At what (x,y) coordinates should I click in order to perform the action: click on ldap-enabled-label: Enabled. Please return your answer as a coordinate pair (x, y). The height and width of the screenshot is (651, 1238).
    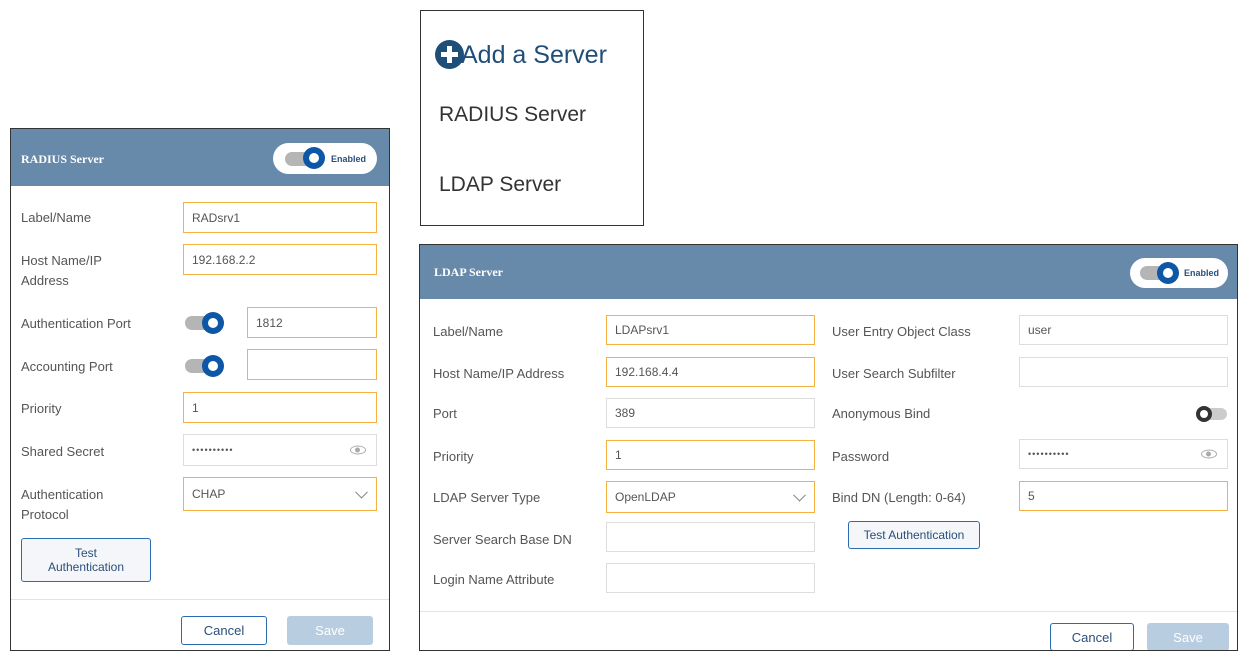
    Looking at the image, I should click on (1202, 273).